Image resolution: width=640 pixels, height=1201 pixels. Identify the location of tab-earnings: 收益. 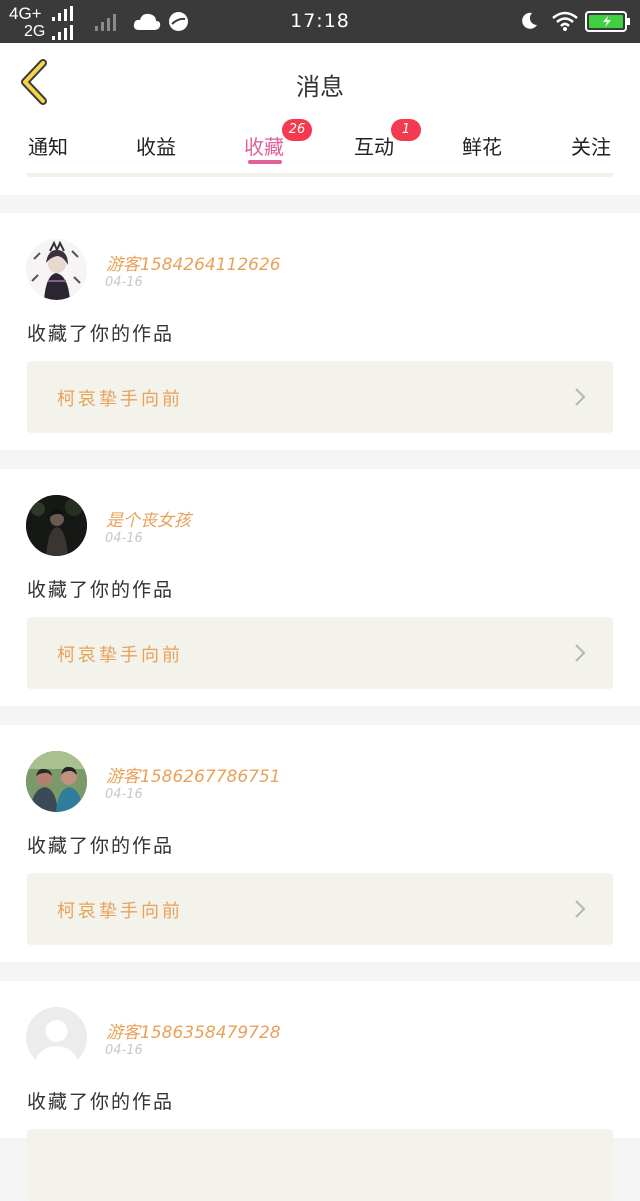
(156, 145).